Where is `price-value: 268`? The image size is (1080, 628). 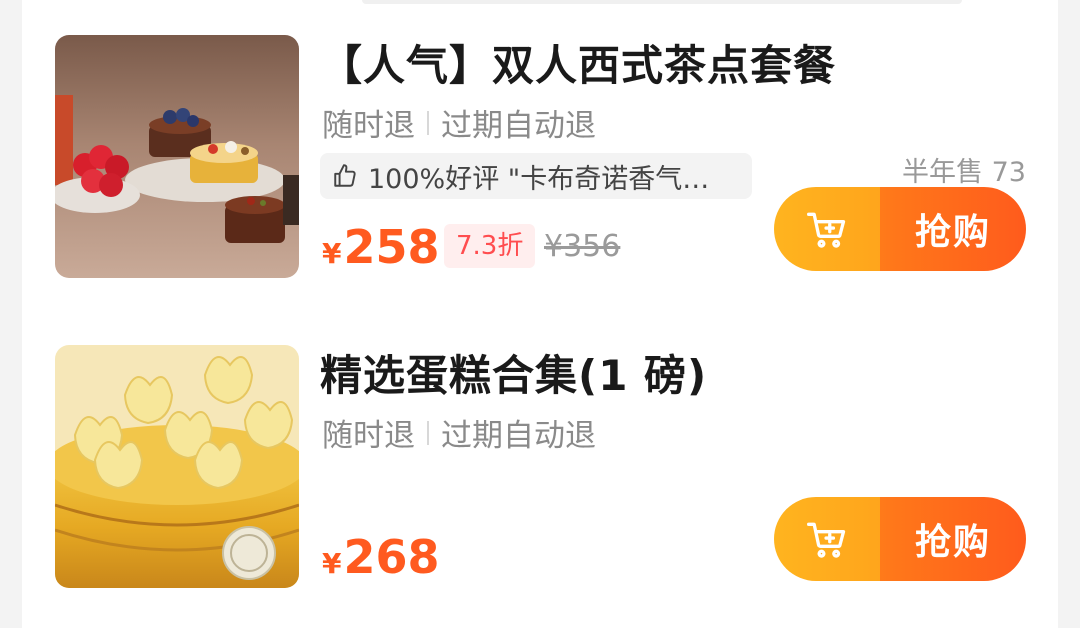
price-value: 268 is located at coordinates (391, 557).